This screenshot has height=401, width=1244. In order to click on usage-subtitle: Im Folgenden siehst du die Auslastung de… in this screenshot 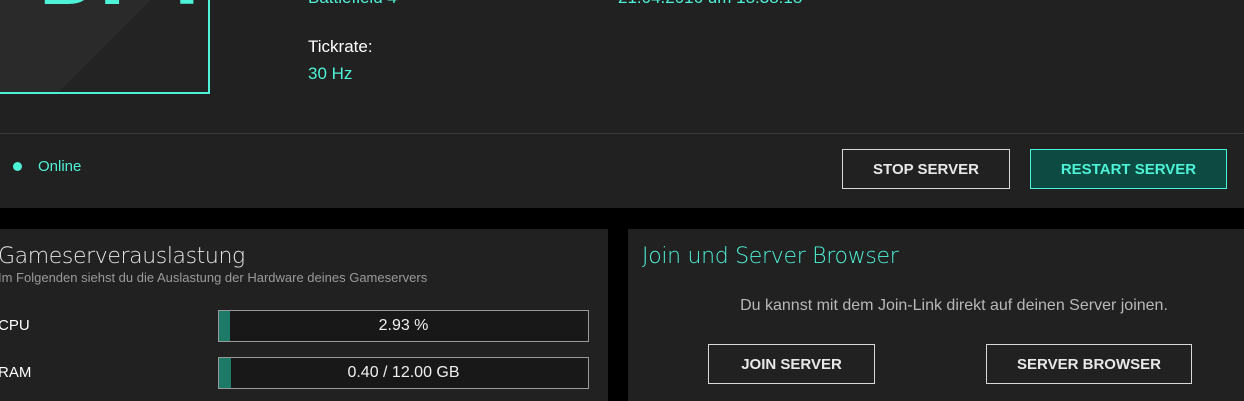, I will do `click(214, 277)`.